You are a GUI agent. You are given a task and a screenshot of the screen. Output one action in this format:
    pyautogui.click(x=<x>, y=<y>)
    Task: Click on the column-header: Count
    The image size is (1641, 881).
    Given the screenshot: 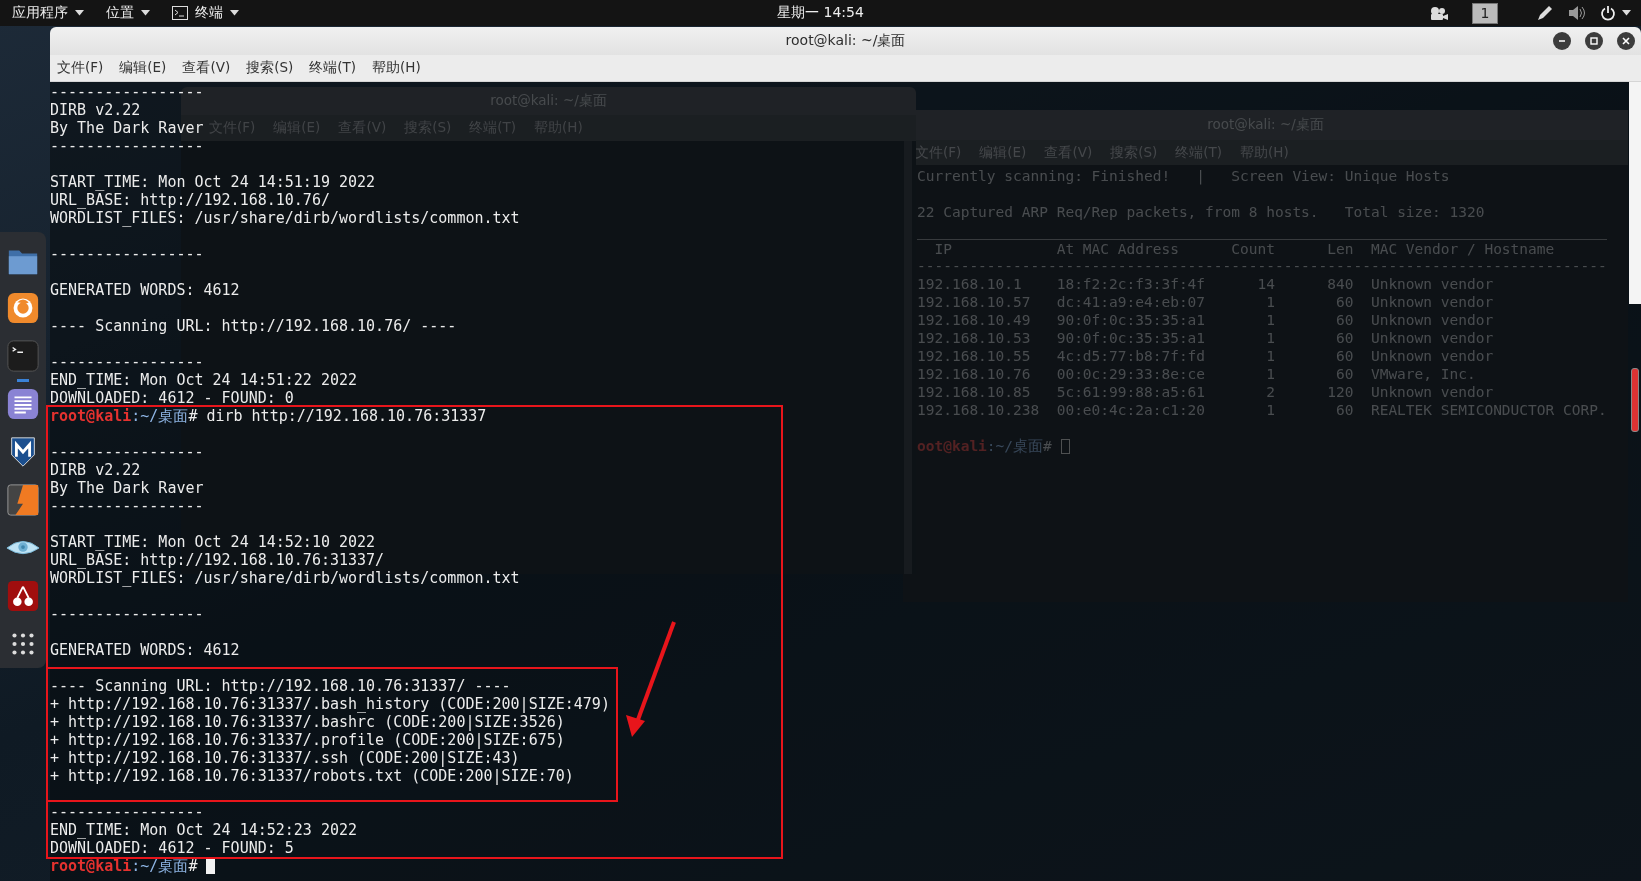 What is the action you would take?
    pyautogui.click(x=1253, y=249)
    